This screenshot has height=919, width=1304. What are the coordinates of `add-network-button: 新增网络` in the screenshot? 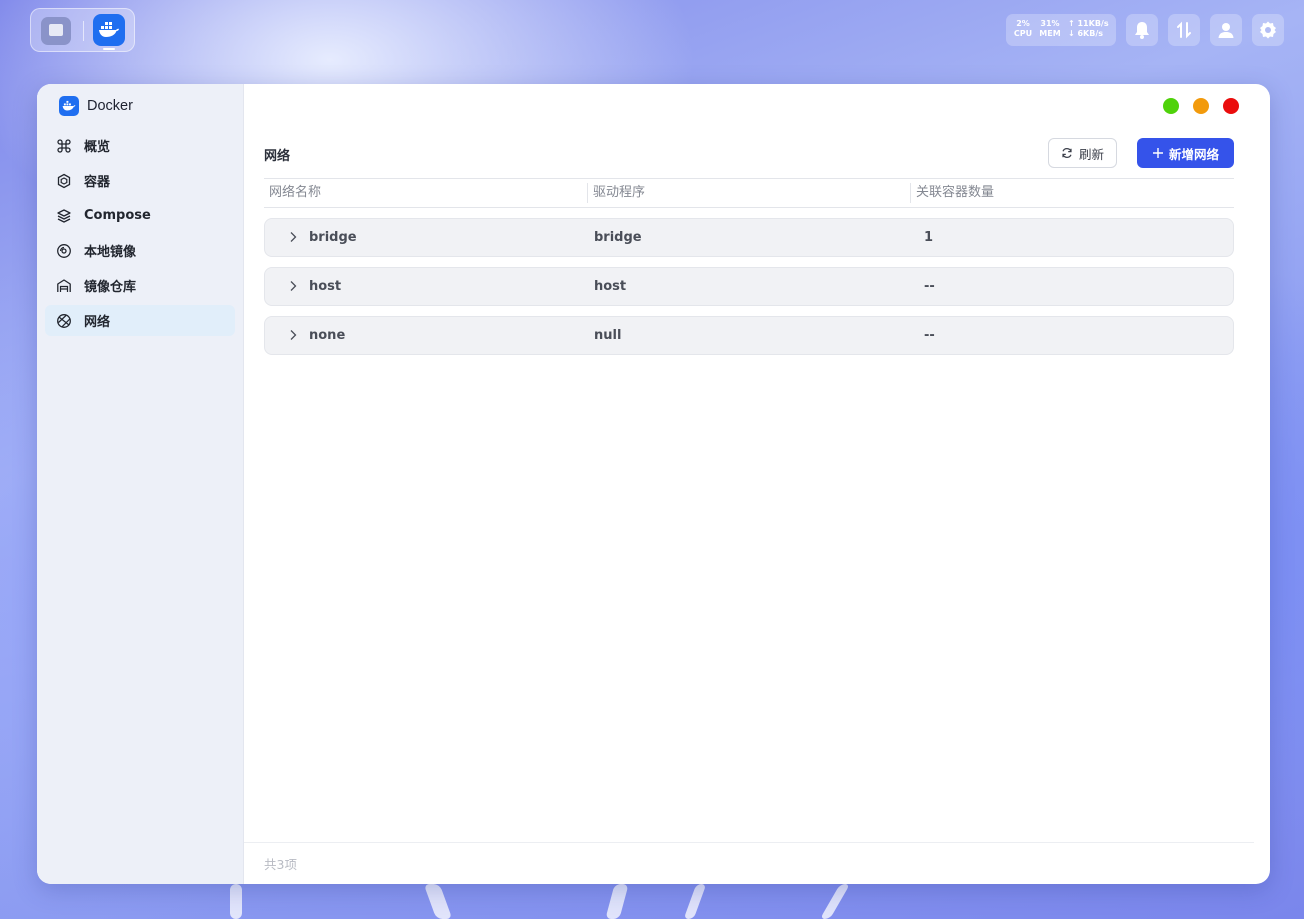 It's located at (1185, 153).